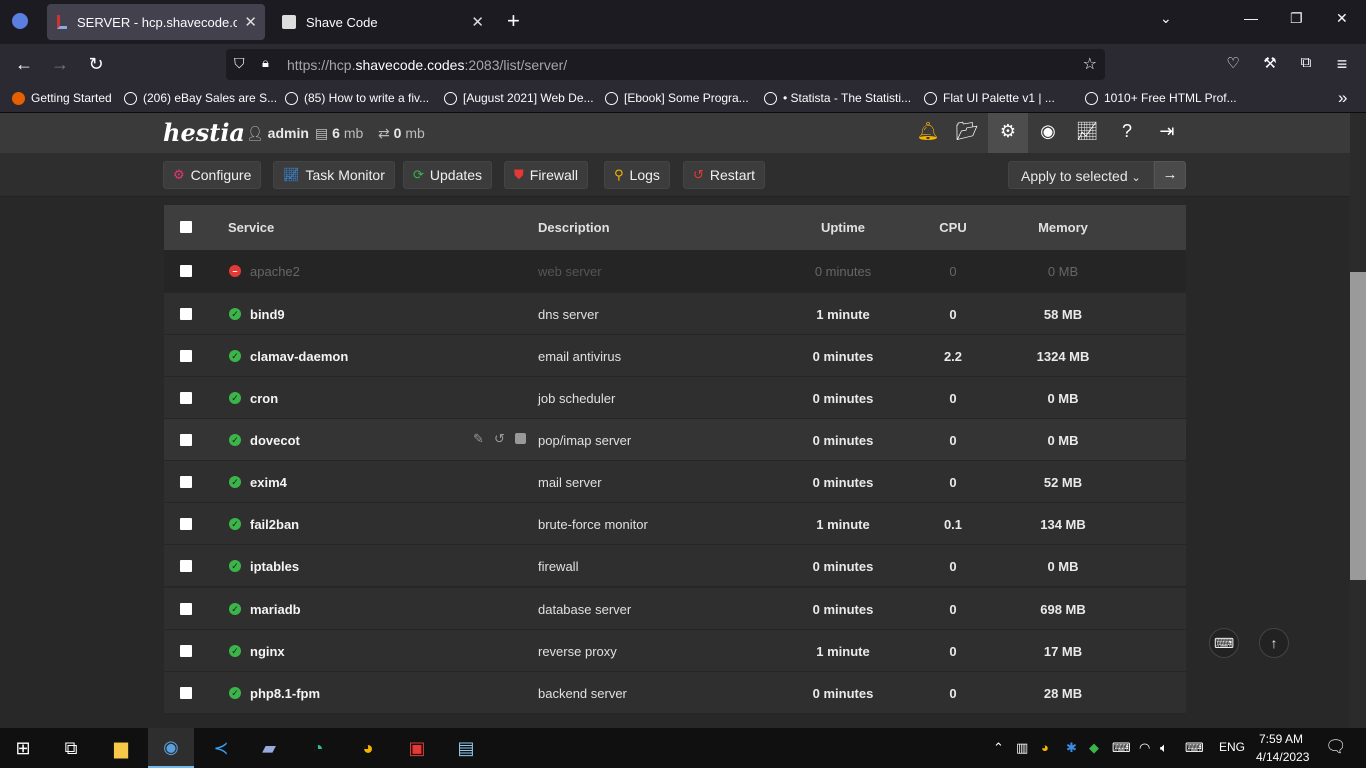  Describe the element at coordinates (1358, 426) in the screenshot. I see `scrollbar-thumb` at that location.